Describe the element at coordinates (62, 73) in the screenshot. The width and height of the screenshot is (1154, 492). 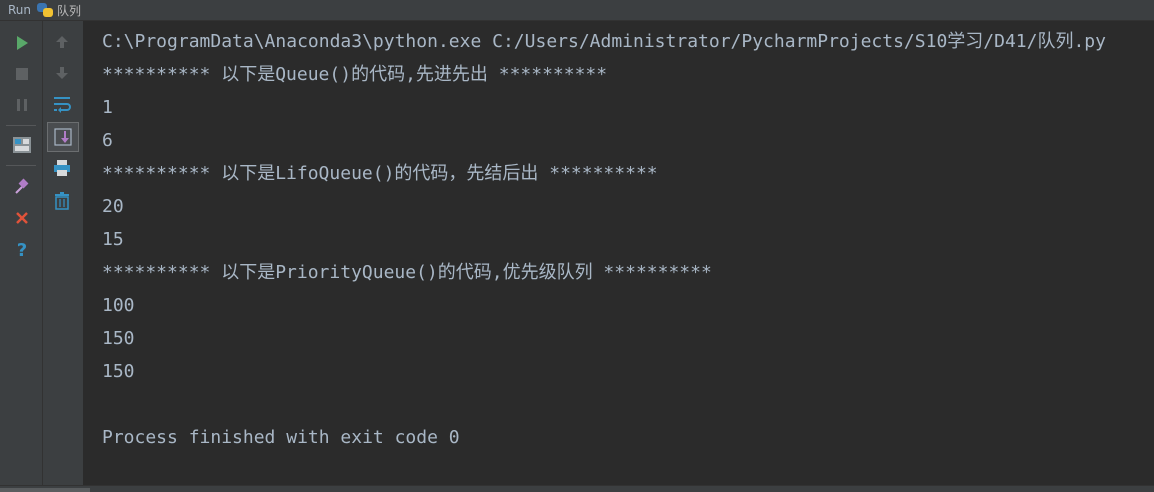
I see `down-arrow-icon` at that location.